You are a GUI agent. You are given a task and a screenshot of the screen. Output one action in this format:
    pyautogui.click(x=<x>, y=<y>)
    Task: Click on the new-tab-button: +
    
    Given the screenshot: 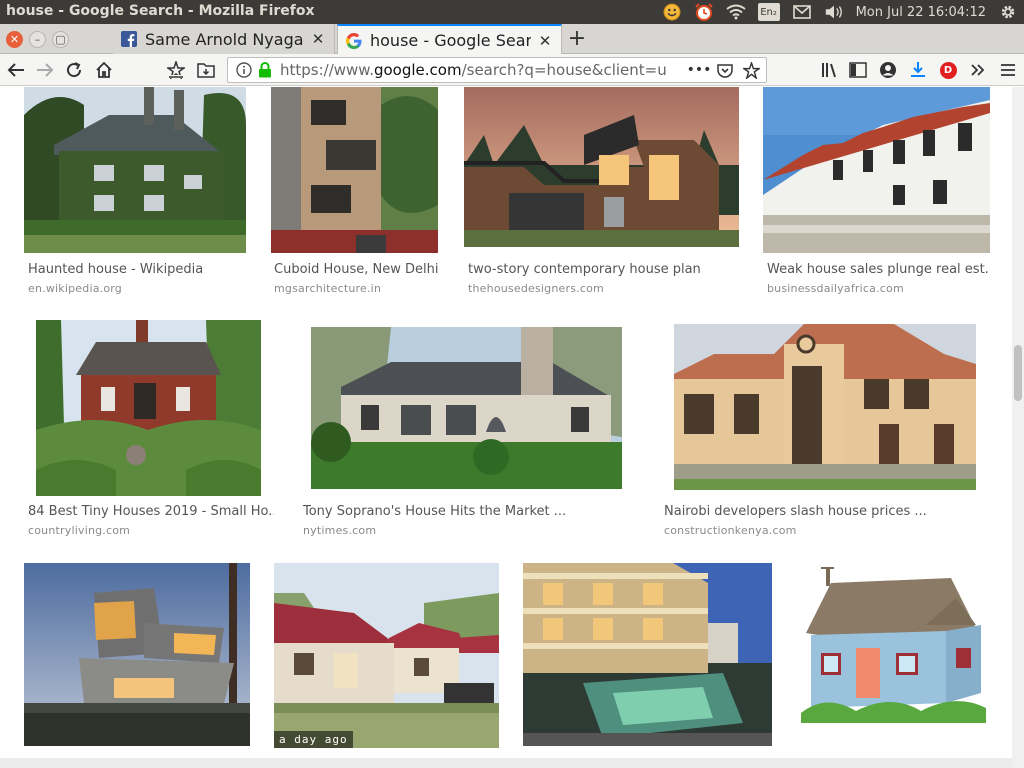 What is the action you would take?
    pyautogui.click(x=577, y=38)
    